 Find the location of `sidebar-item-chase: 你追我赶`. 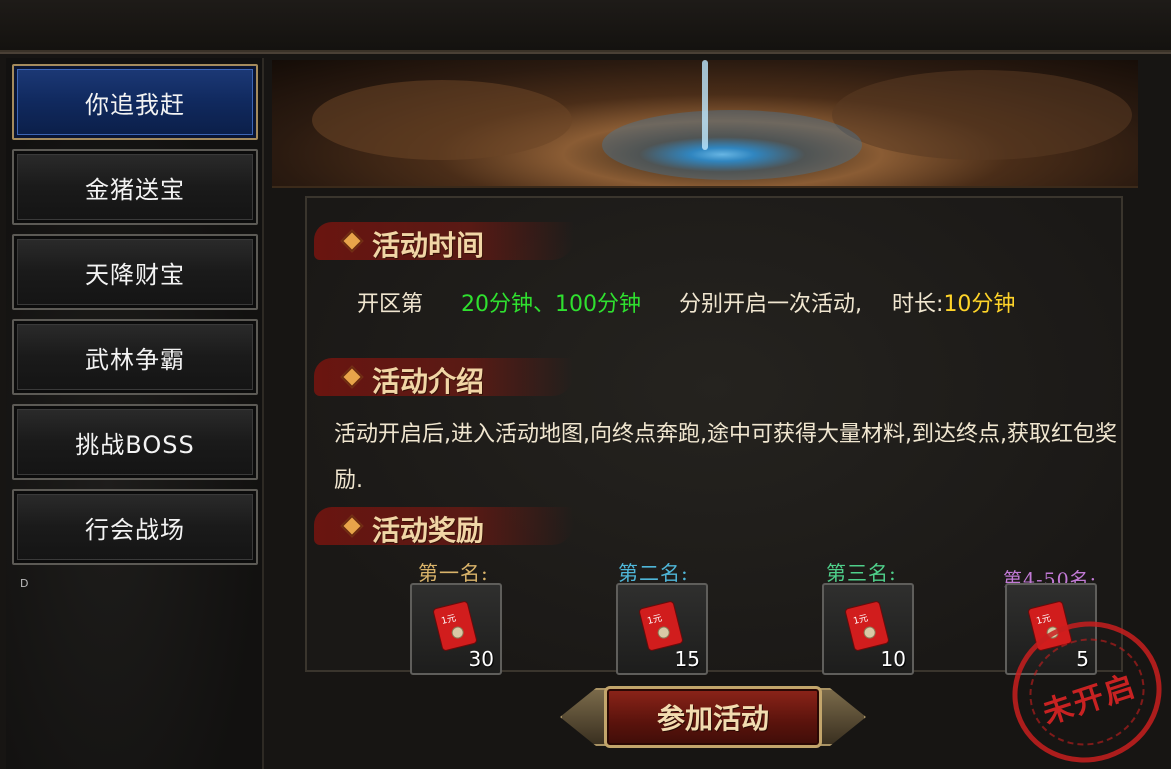

sidebar-item-chase: 你追我赶 is located at coordinates (135, 102).